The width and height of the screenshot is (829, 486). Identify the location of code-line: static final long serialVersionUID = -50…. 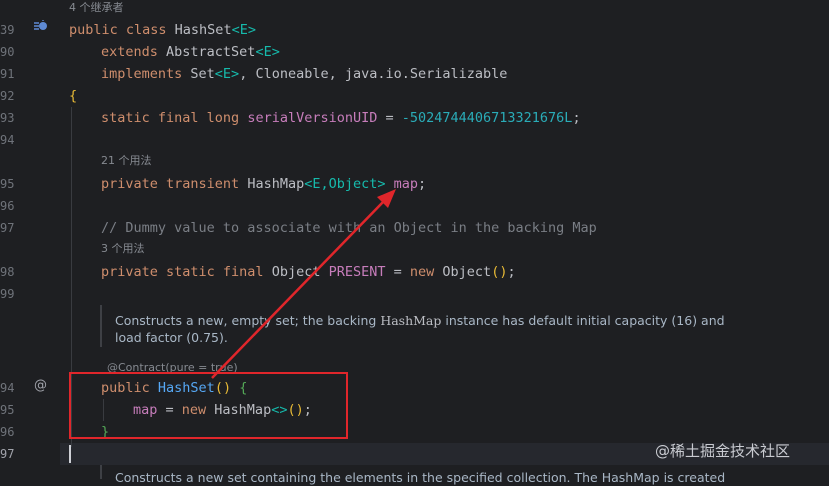
(341, 118).